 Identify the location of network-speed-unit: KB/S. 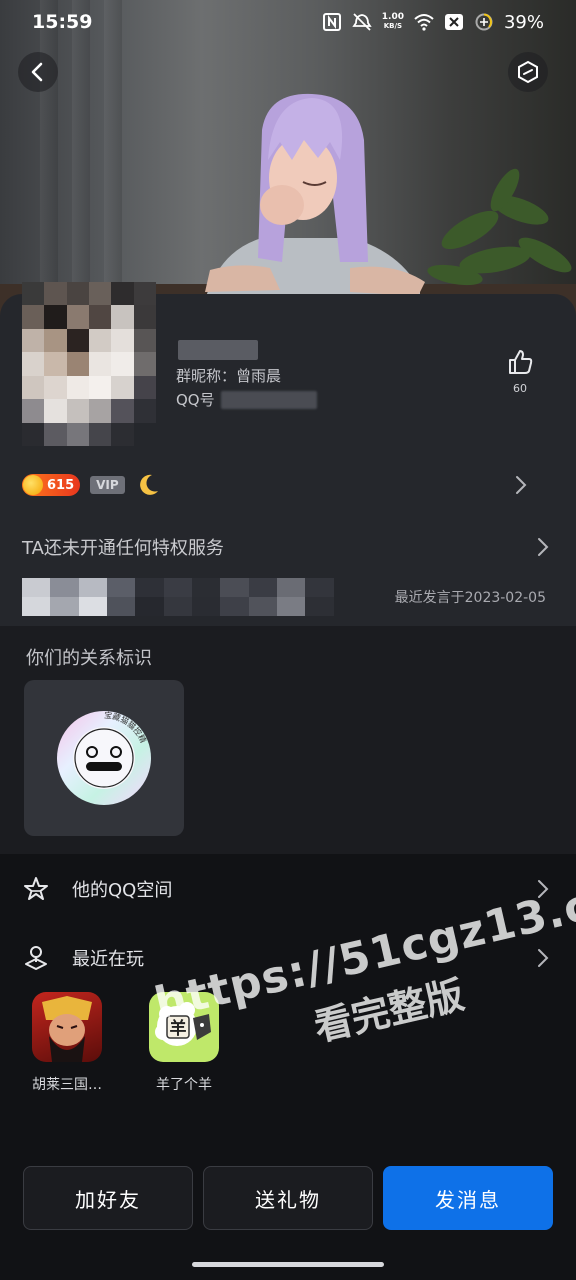
(393, 26).